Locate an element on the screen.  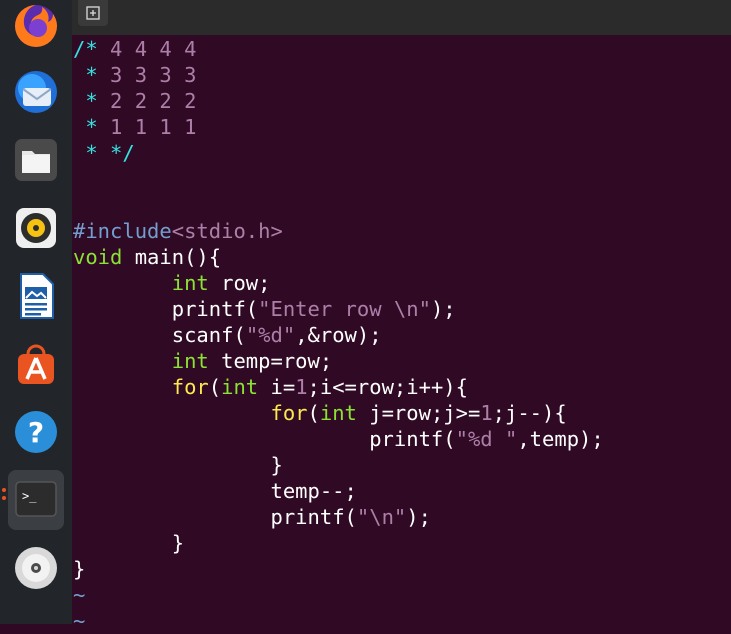
code-line: int temp=row; is located at coordinates (202, 361).